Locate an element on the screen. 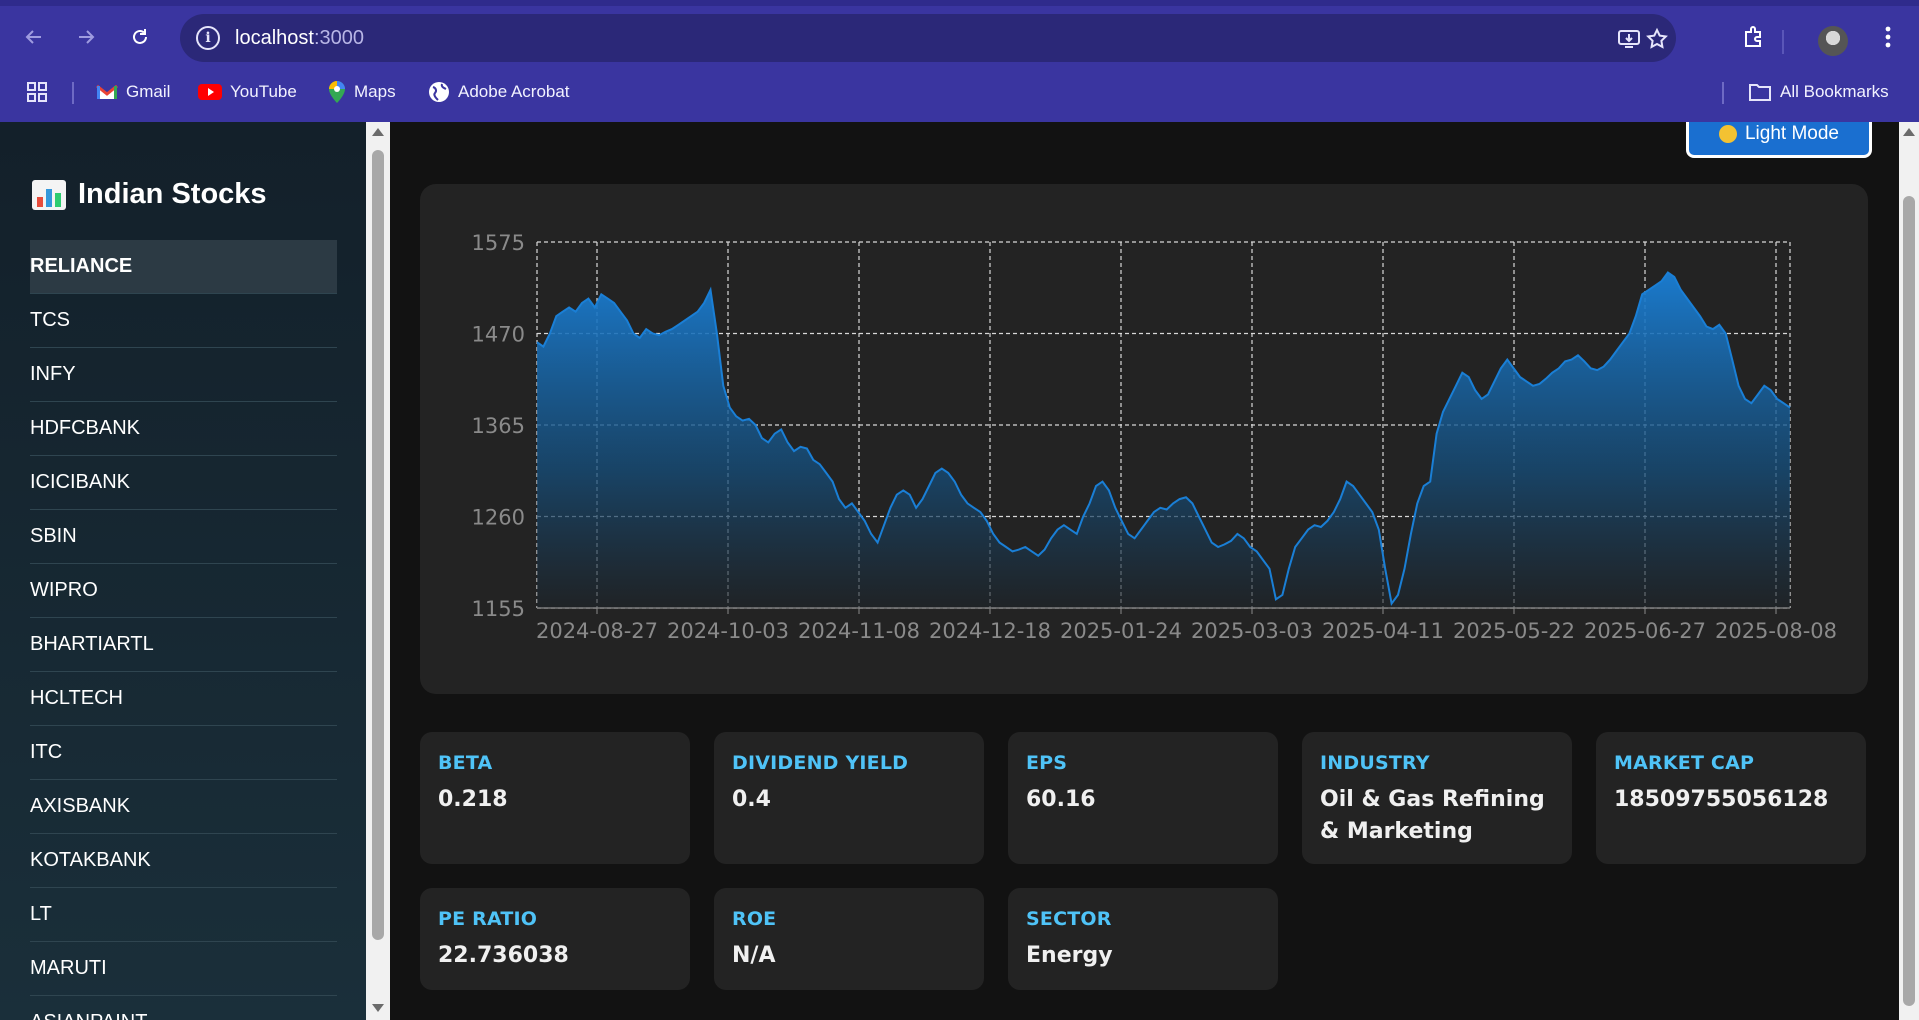 The image size is (1919, 1020). stat-value: 0.4 is located at coordinates (751, 799).